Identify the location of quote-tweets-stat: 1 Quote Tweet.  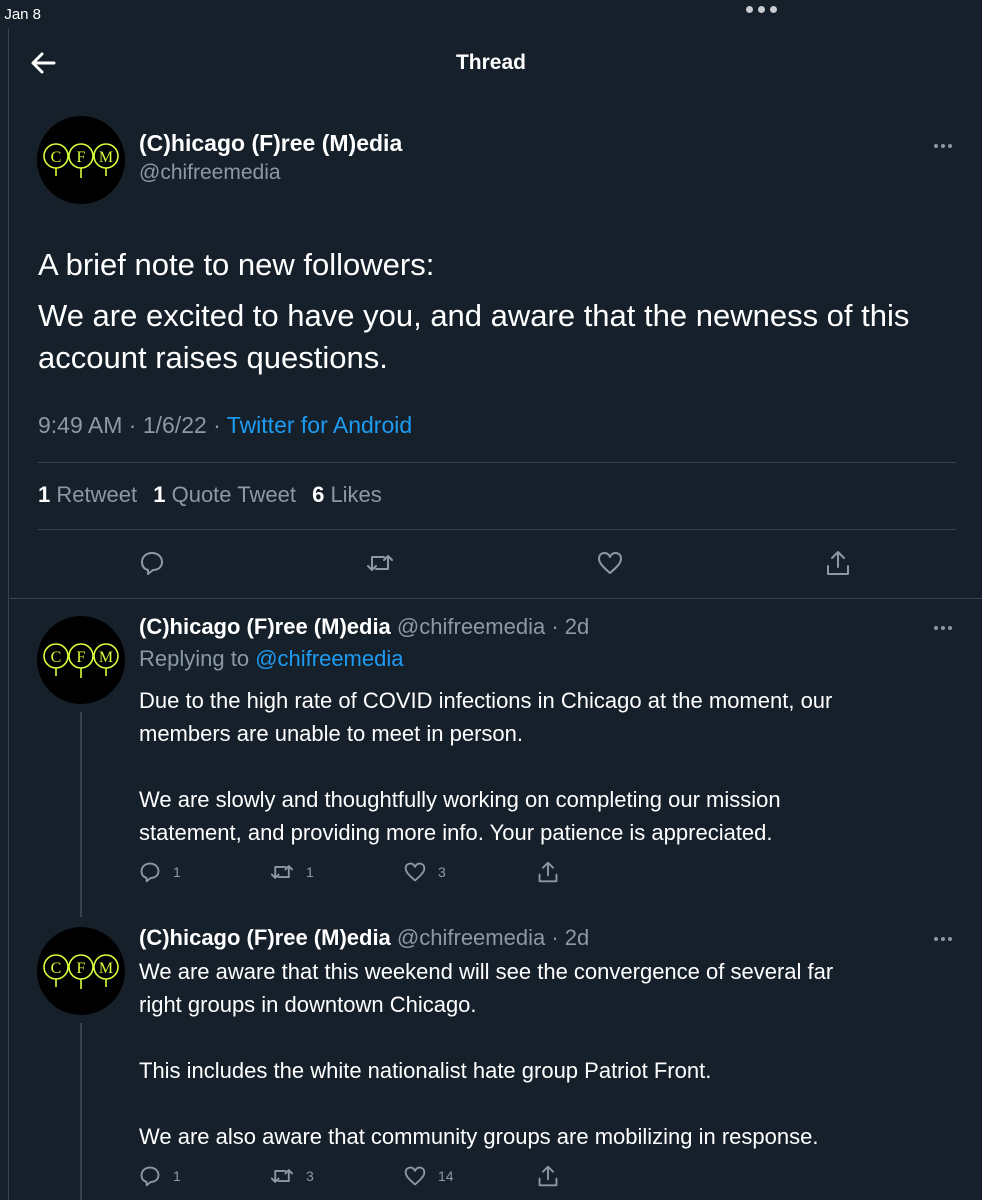
(224, 494).